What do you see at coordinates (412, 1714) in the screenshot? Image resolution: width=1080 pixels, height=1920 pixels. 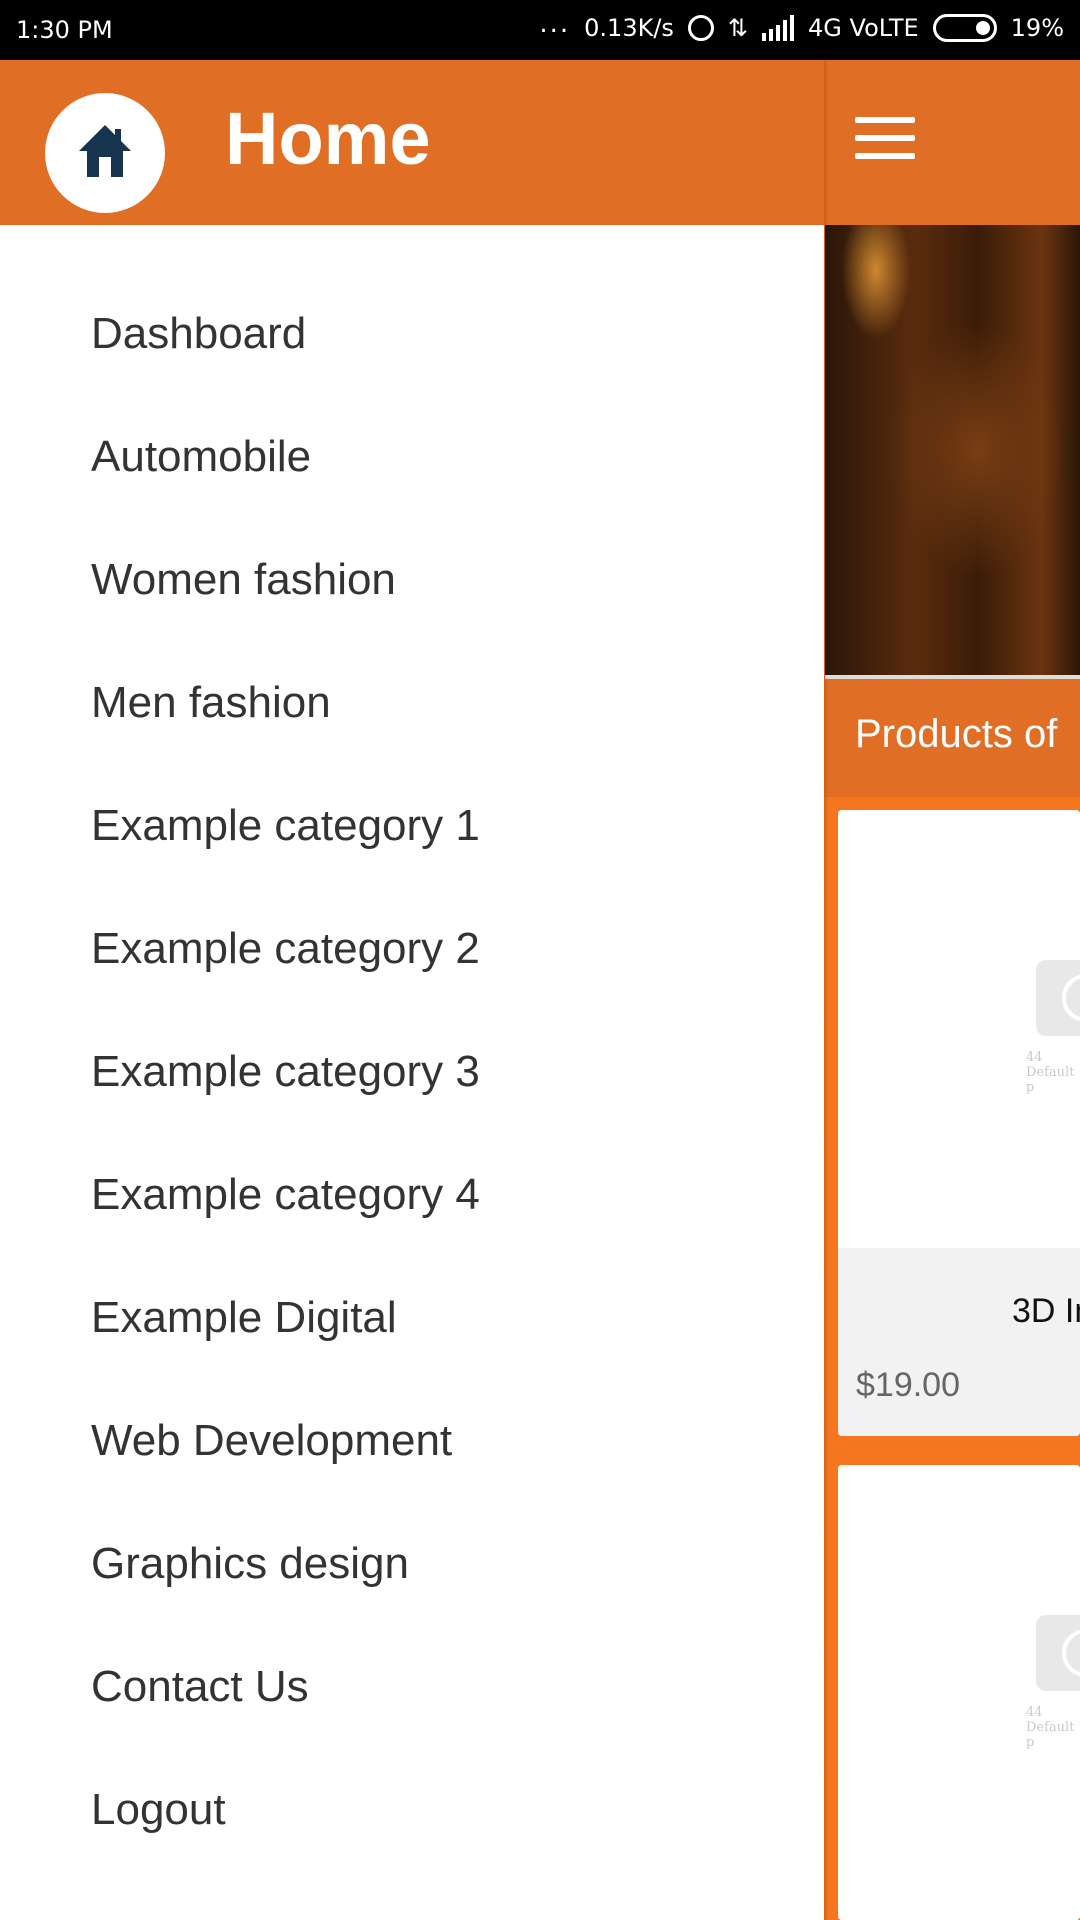 I see `menu-item-contact-us: Contact Us` at bounding box center [412, 1714].